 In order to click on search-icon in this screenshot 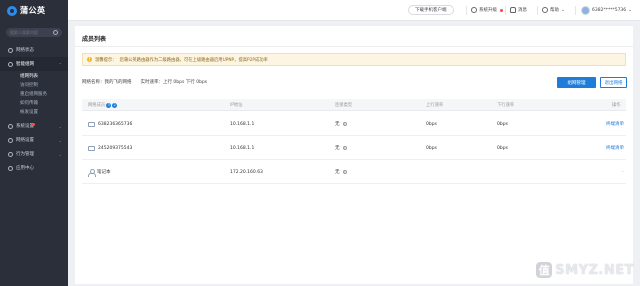, I will do `click(55, 32)`.